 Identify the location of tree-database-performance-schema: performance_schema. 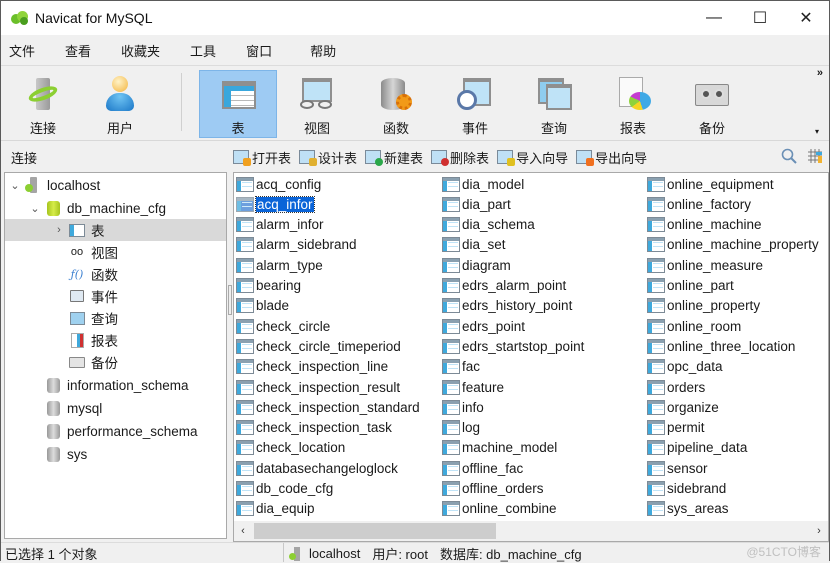
(115, 431).